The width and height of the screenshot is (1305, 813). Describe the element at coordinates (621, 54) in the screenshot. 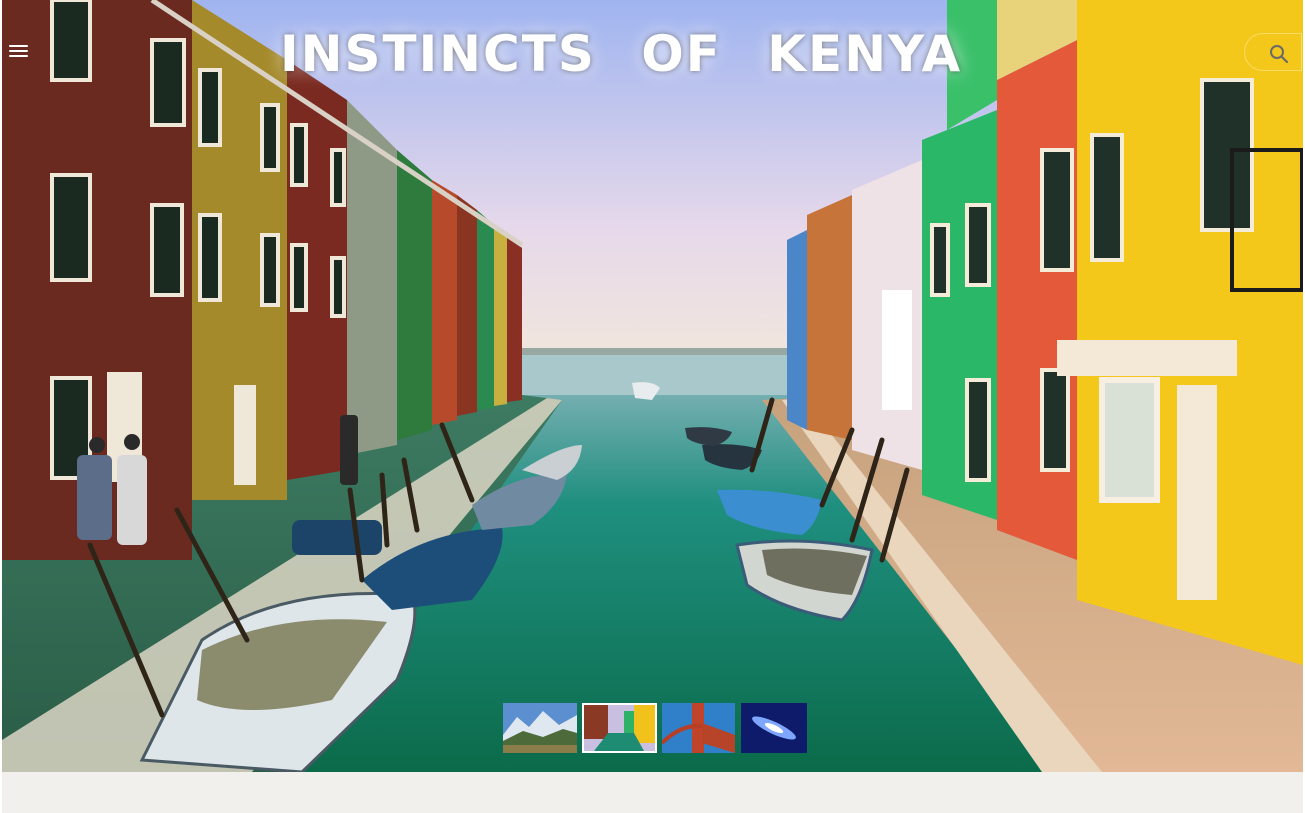

I see `site-title: INSTINCTS OF KENYA` at that location.